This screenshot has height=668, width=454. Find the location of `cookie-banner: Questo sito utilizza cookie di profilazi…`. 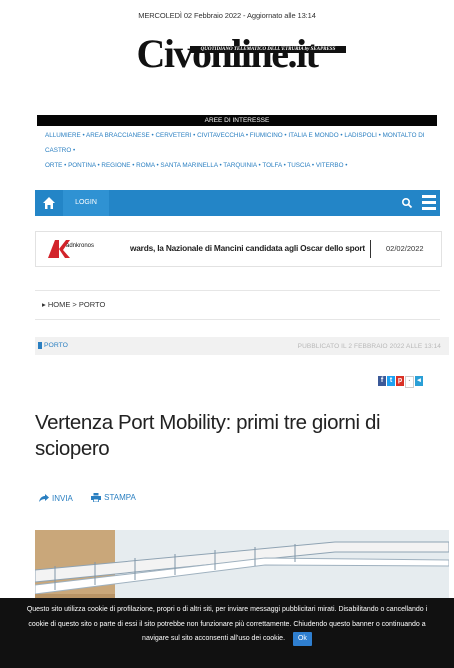

cookie-banner: Questo sito utilizza cookie di profilazi… is located at coordinates (227, 633).